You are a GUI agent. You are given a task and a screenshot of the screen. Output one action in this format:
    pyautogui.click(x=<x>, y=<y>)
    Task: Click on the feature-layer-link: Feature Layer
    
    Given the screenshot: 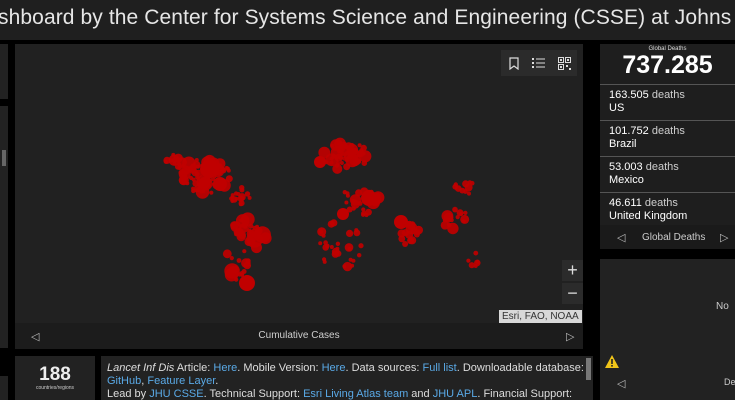 What is the action you would take?
    pyautogui.click(x=181, y=381)
    